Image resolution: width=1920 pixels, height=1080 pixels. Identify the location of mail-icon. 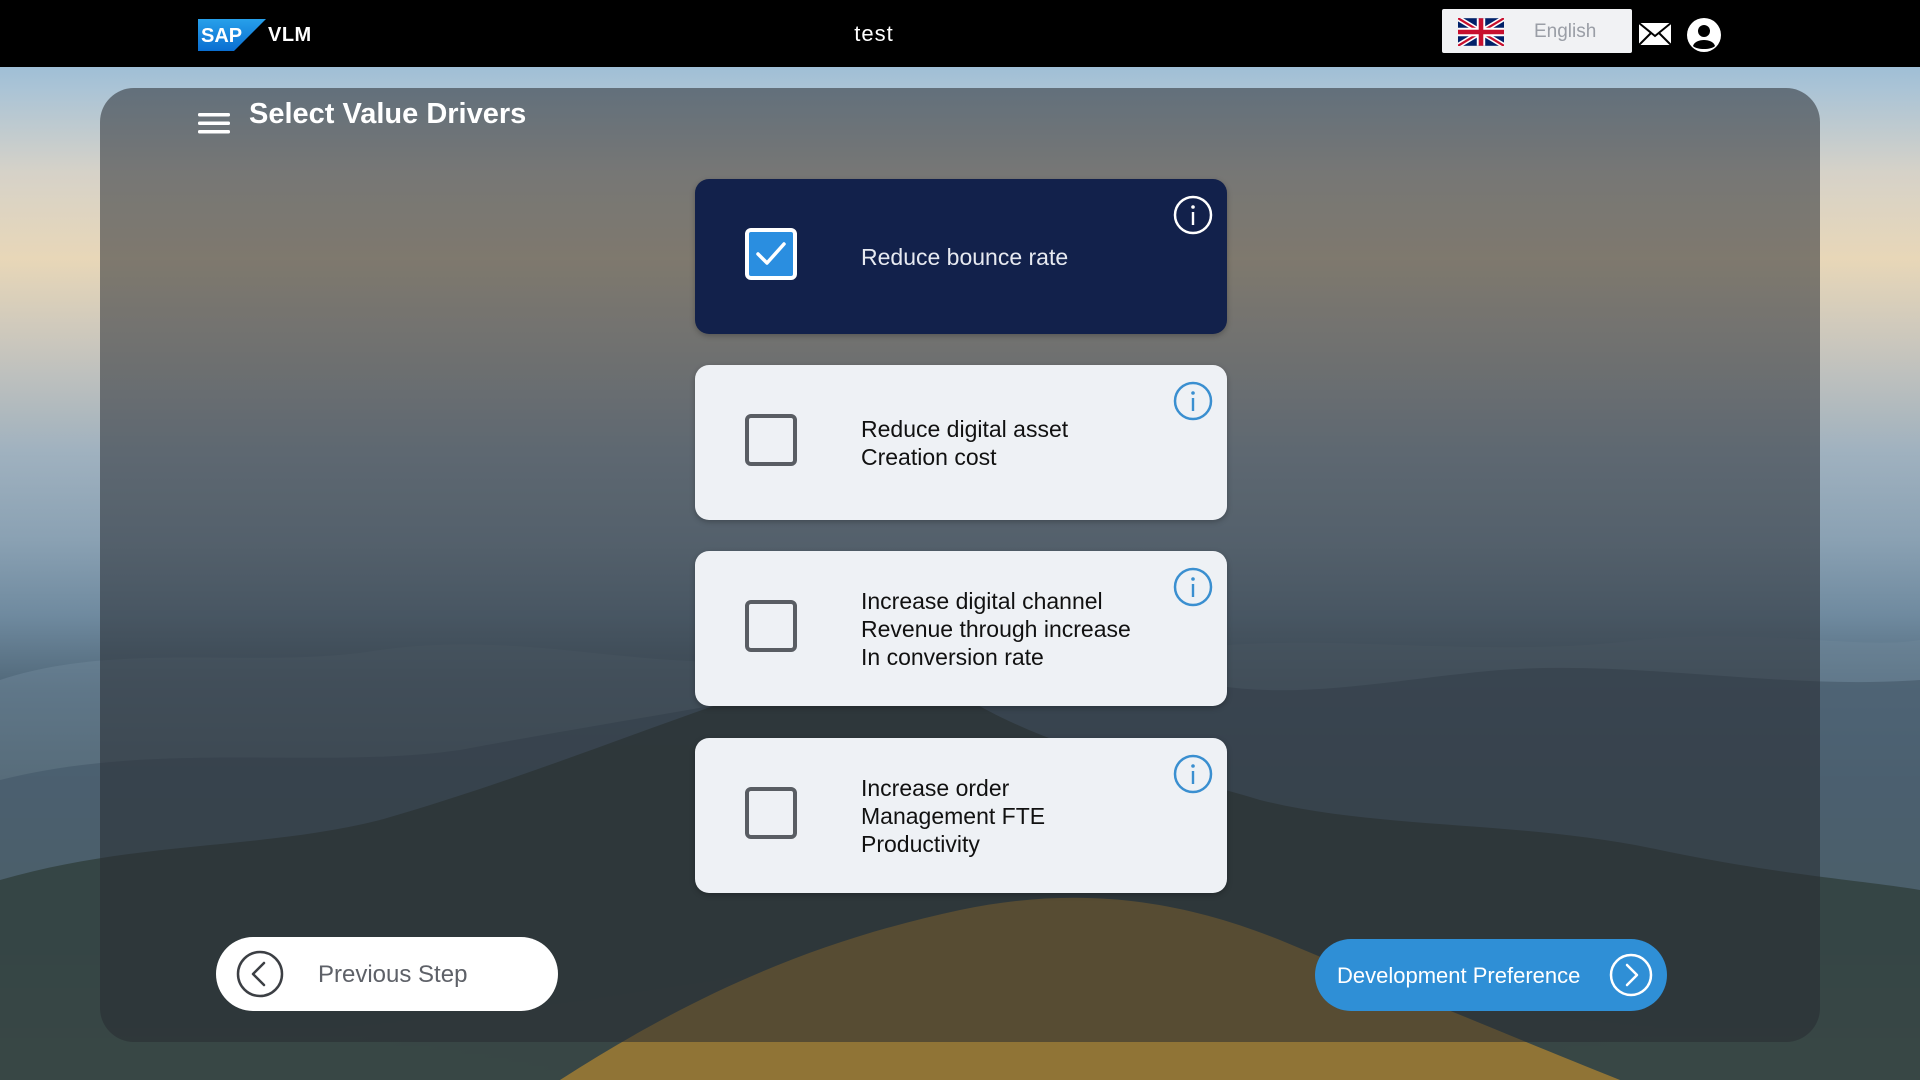
(1655, 34).